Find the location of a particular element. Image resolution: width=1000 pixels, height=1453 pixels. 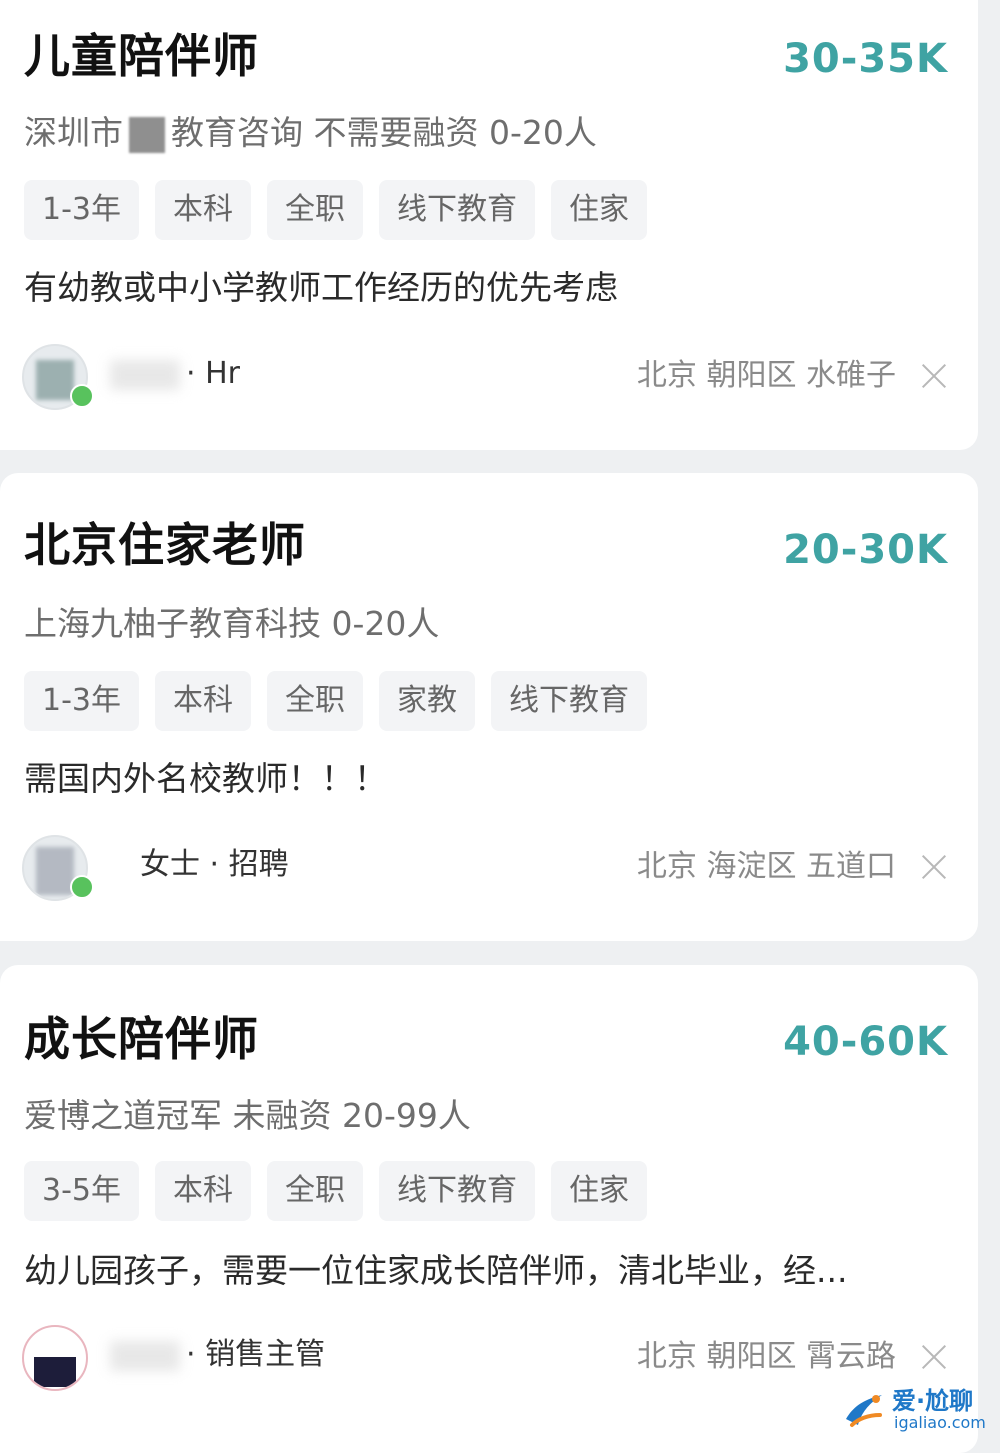

recruiter-title: 女士 · 招聘 is located at coordinates (214, 864).